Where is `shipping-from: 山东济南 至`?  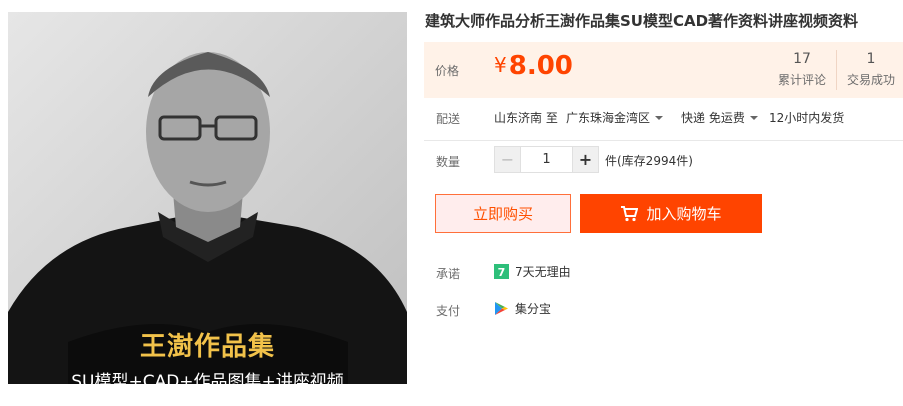 shipping-from: 山东济南 至 is located at coordinates (526, 118).